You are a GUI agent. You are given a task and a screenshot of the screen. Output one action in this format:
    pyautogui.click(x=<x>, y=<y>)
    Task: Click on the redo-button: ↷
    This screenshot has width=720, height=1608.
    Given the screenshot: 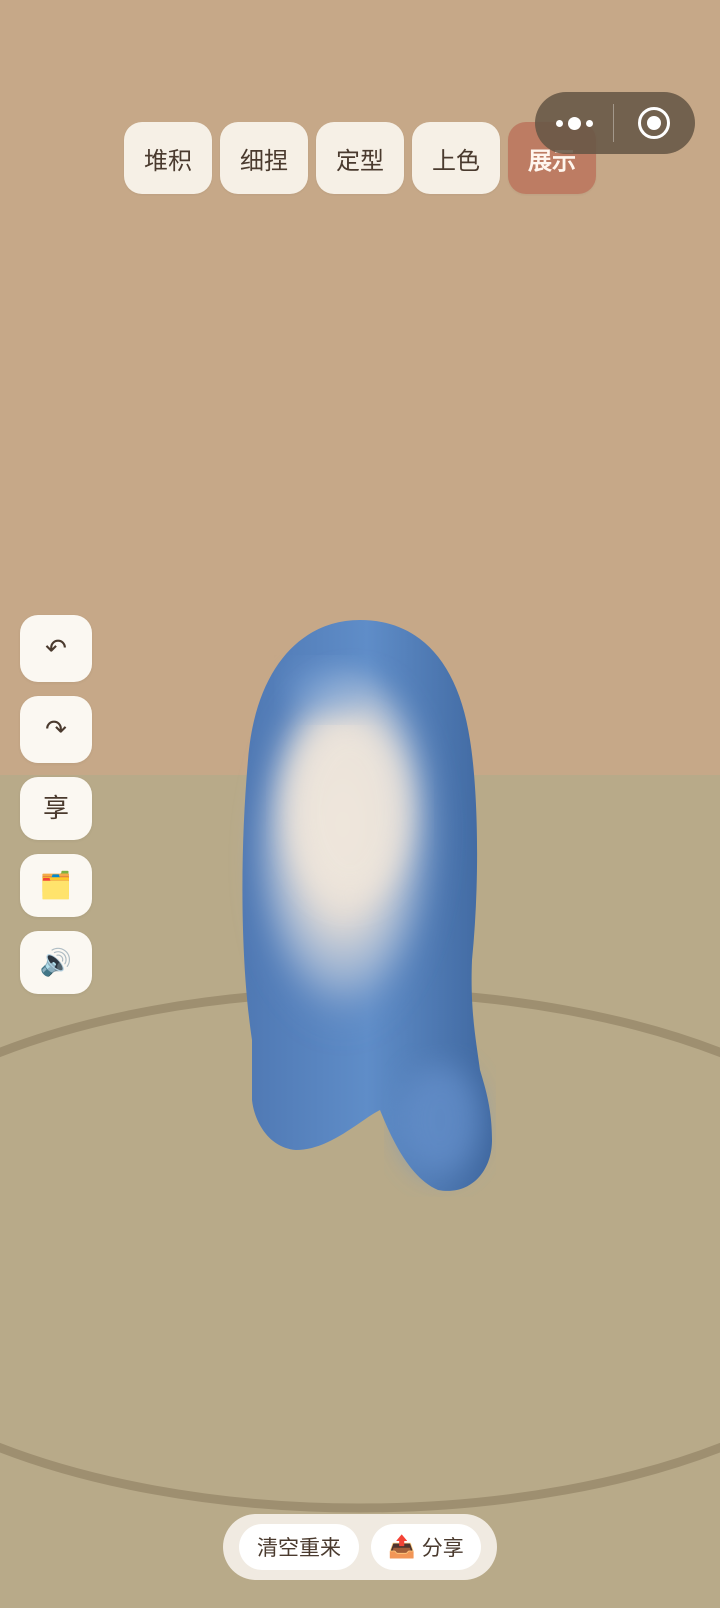 What is the action you would take?
    pyautogui.click(x=56, y=729)
    